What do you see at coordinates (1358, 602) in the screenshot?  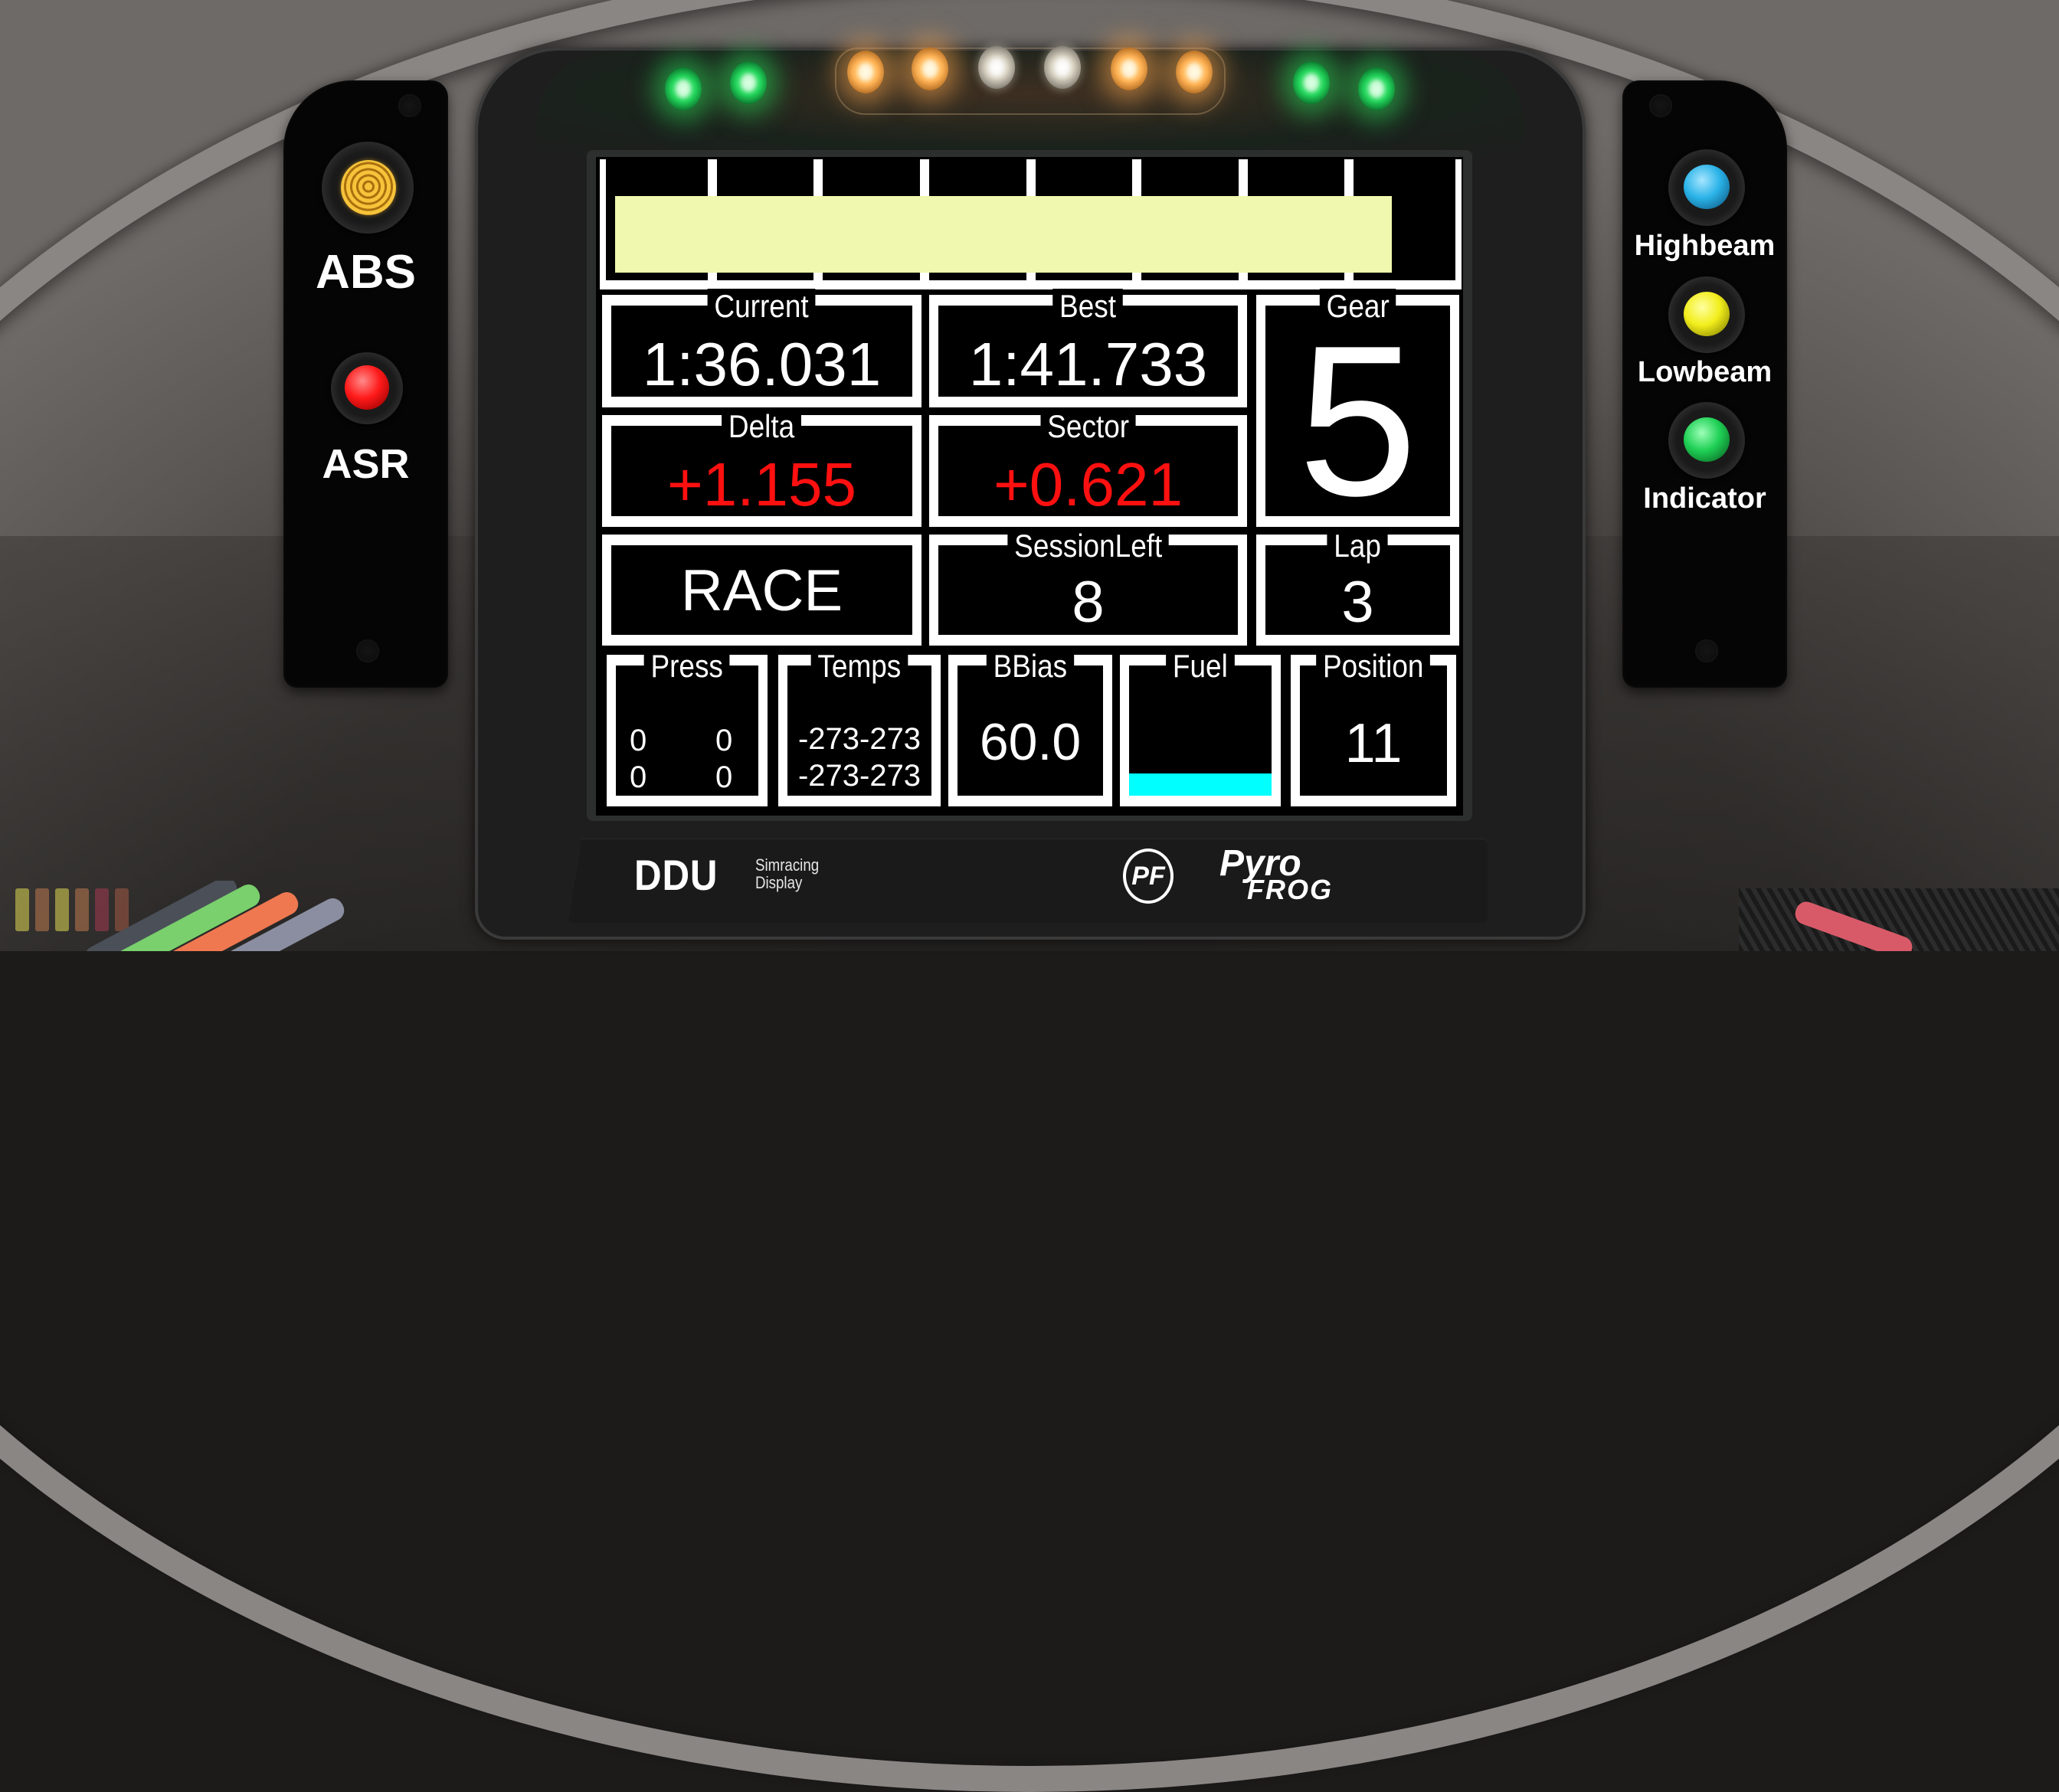 I see `lap-value: 3` at bounding box center [1358, 602].